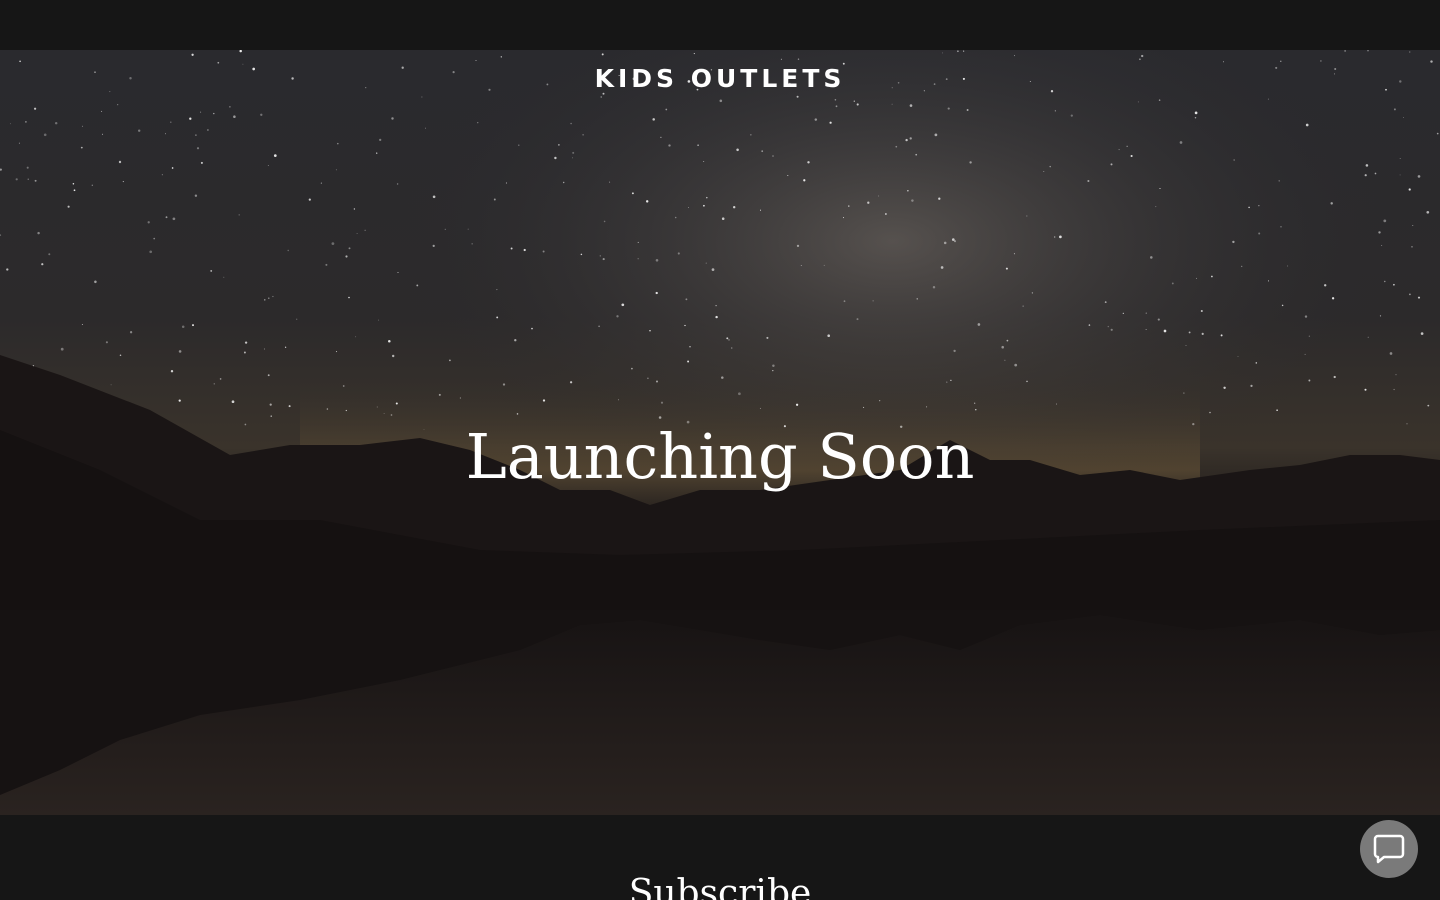 The width and height of the screenshot is (1440, 900). Describe the element at coordinates (720, 25) in the screenshot. I see `top-bar` at that location.